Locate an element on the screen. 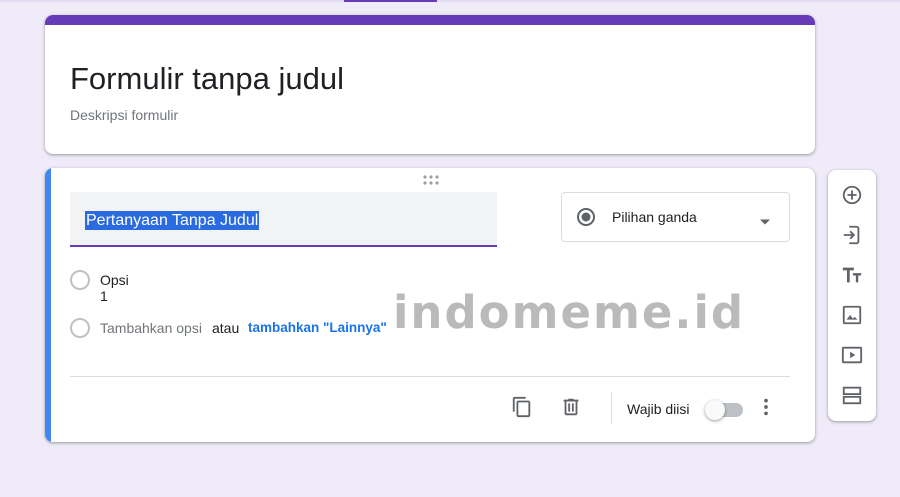  add-question-icon is located at coordinates (852, 195).